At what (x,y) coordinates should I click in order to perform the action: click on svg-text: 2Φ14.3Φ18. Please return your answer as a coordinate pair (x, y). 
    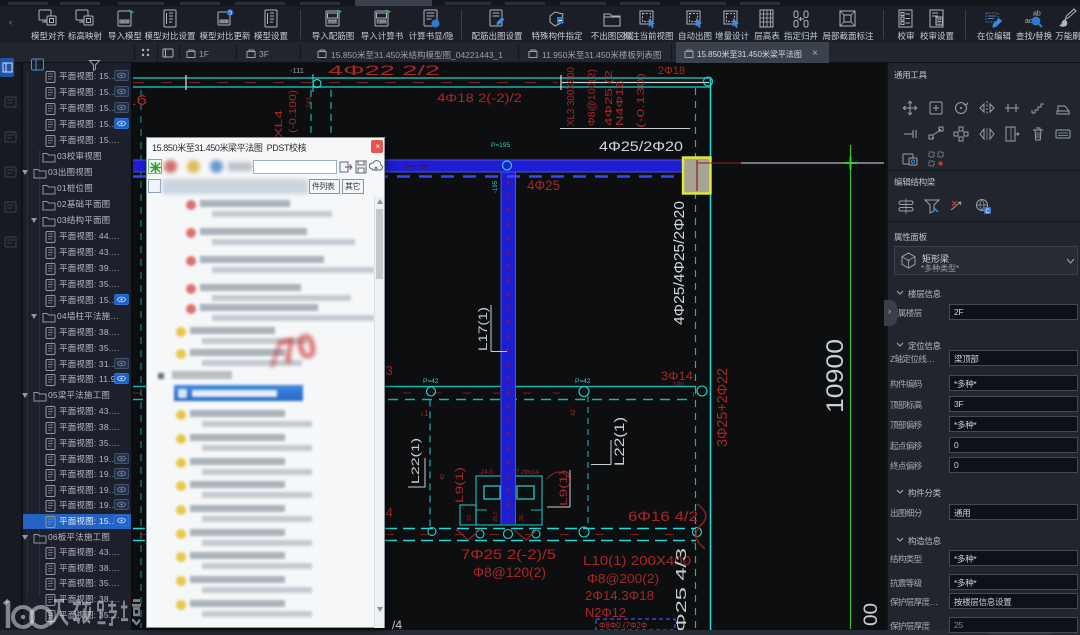
    Looking at the image, I should click on (619, 596).